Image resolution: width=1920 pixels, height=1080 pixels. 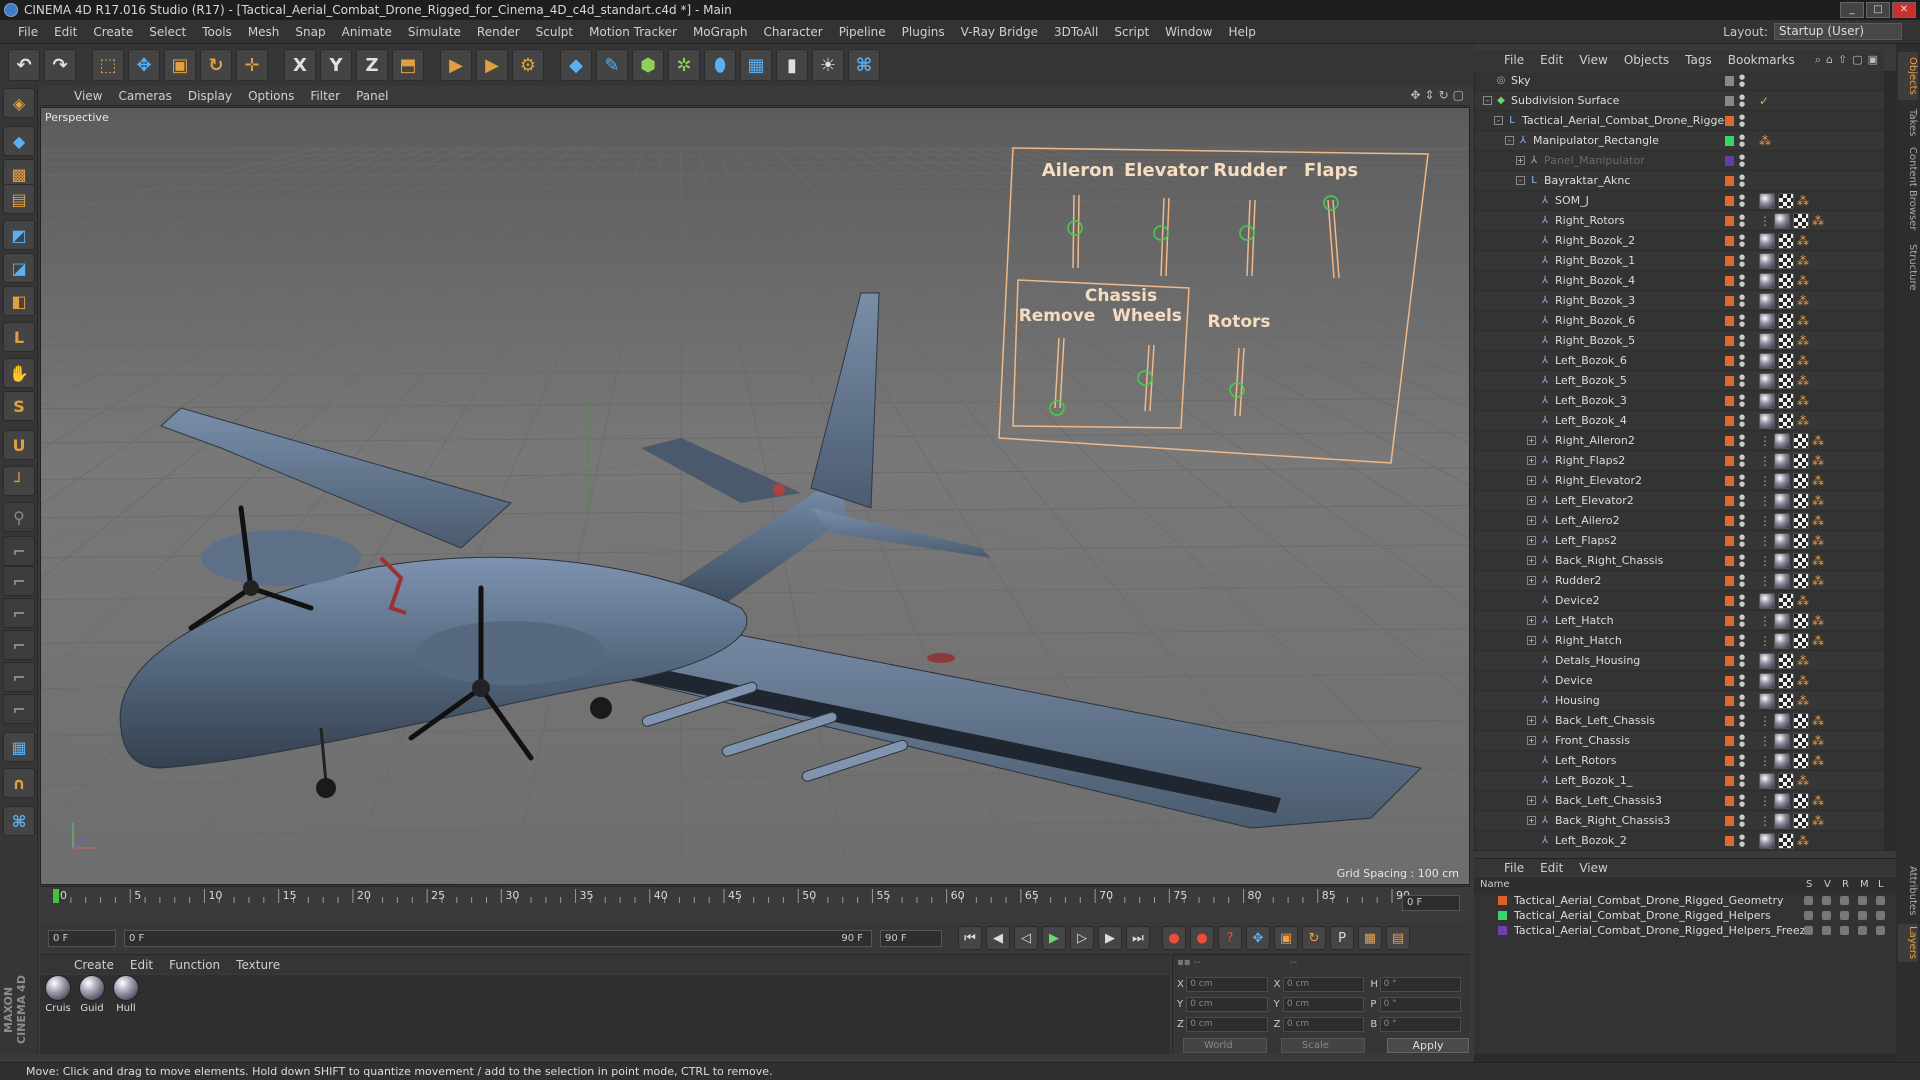 What do you see at coordinates (1829, 60) in the screenshot?
I see `home-icon: ⌂` at bounding box center [1829, 60].